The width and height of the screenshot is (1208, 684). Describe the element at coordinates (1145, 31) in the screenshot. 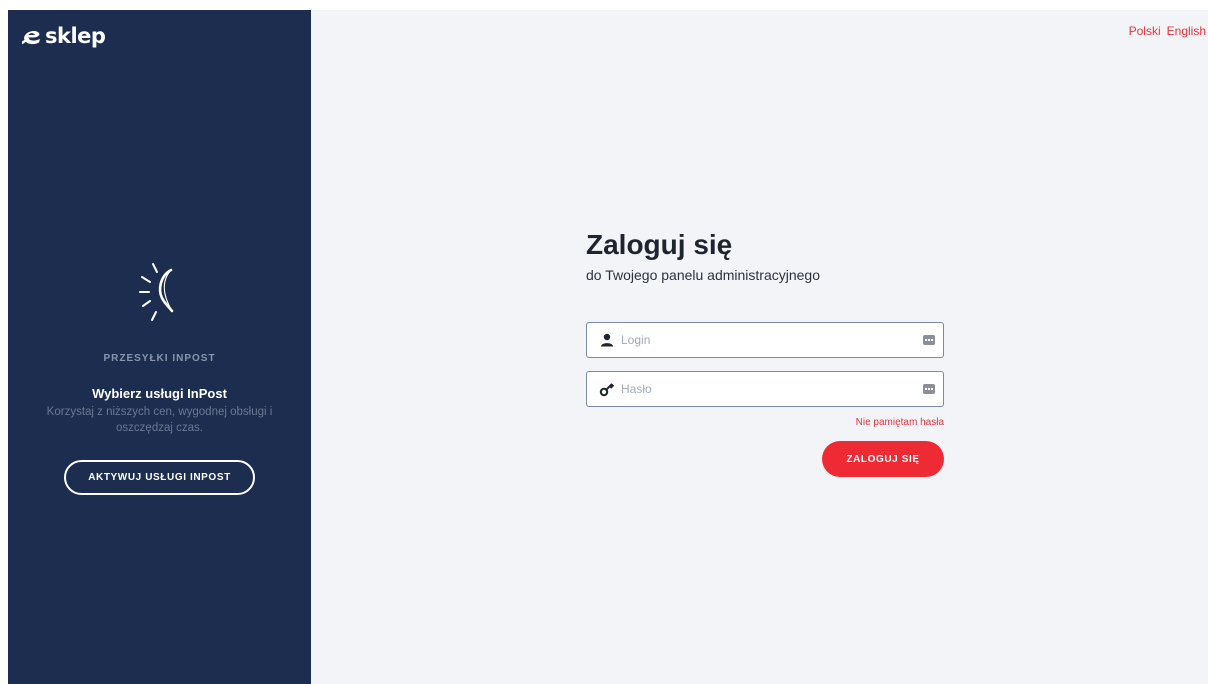

I see `language-polish-link: Polski` at that location.